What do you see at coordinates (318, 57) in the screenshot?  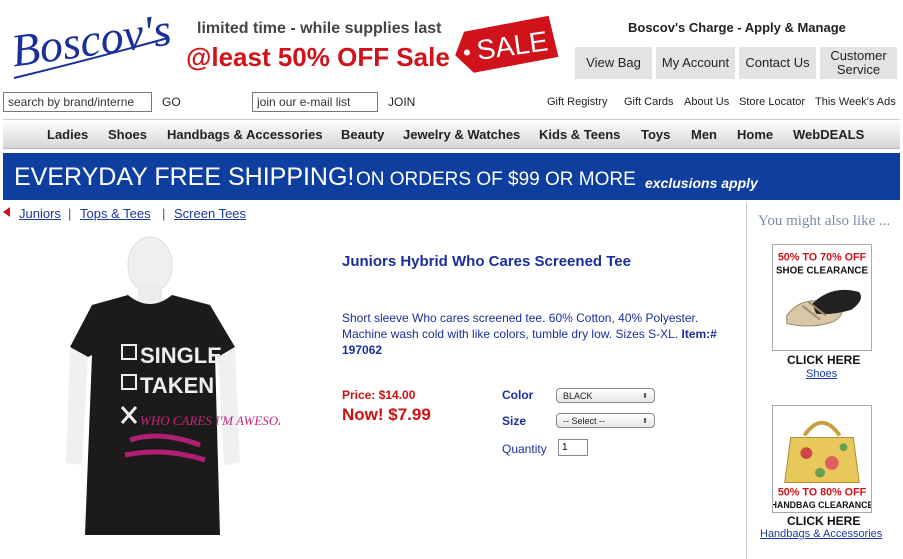 I see `promo-line2: @least 50% OFF Sale` at bounding box center [318, 57].